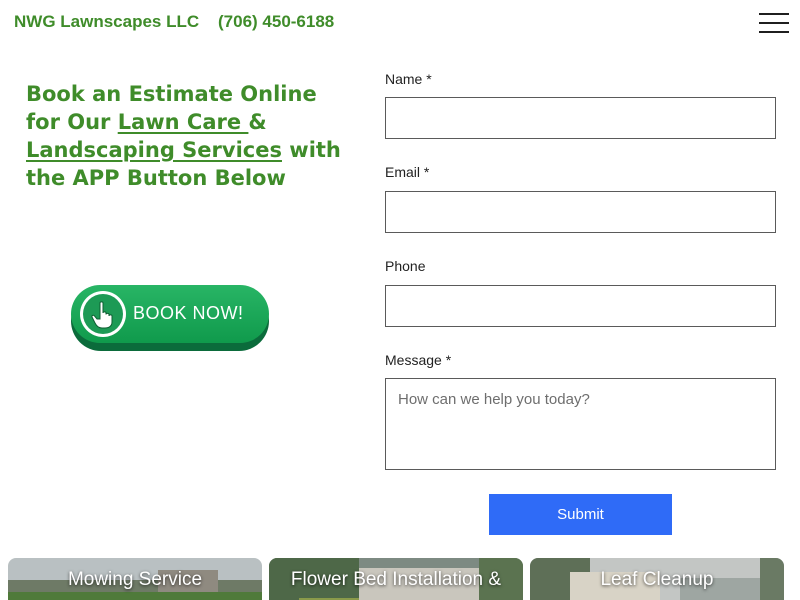 This screenshot has width=800, height=600. Describe the element at coordinates (257, 122) in the screenshot. I see `headline-text: &` at that location.